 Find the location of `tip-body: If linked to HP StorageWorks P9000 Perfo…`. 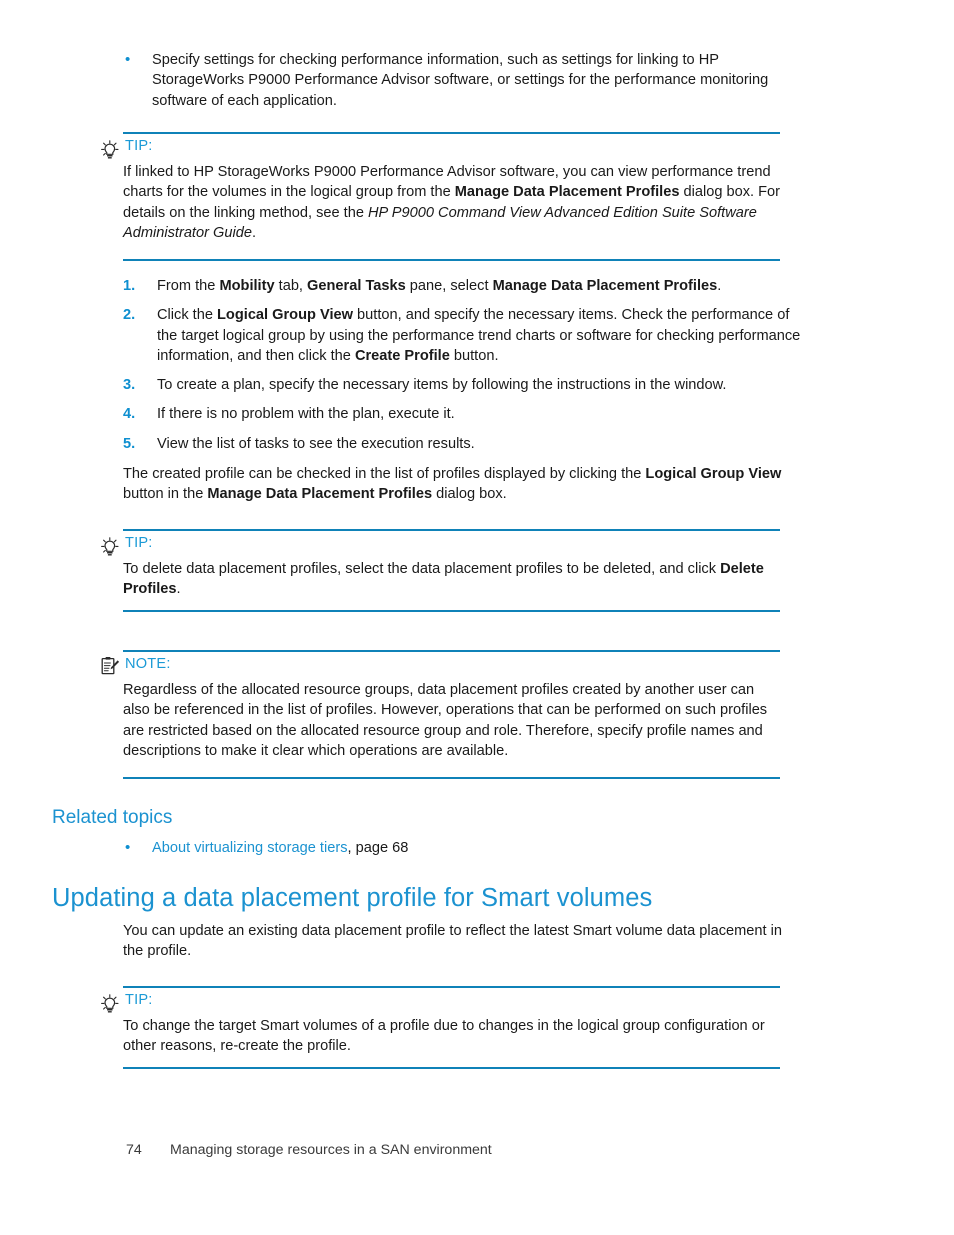

tip-body: If linked to HP StorageWorks P9000 Perfo… is located at coordinates (453, 202).